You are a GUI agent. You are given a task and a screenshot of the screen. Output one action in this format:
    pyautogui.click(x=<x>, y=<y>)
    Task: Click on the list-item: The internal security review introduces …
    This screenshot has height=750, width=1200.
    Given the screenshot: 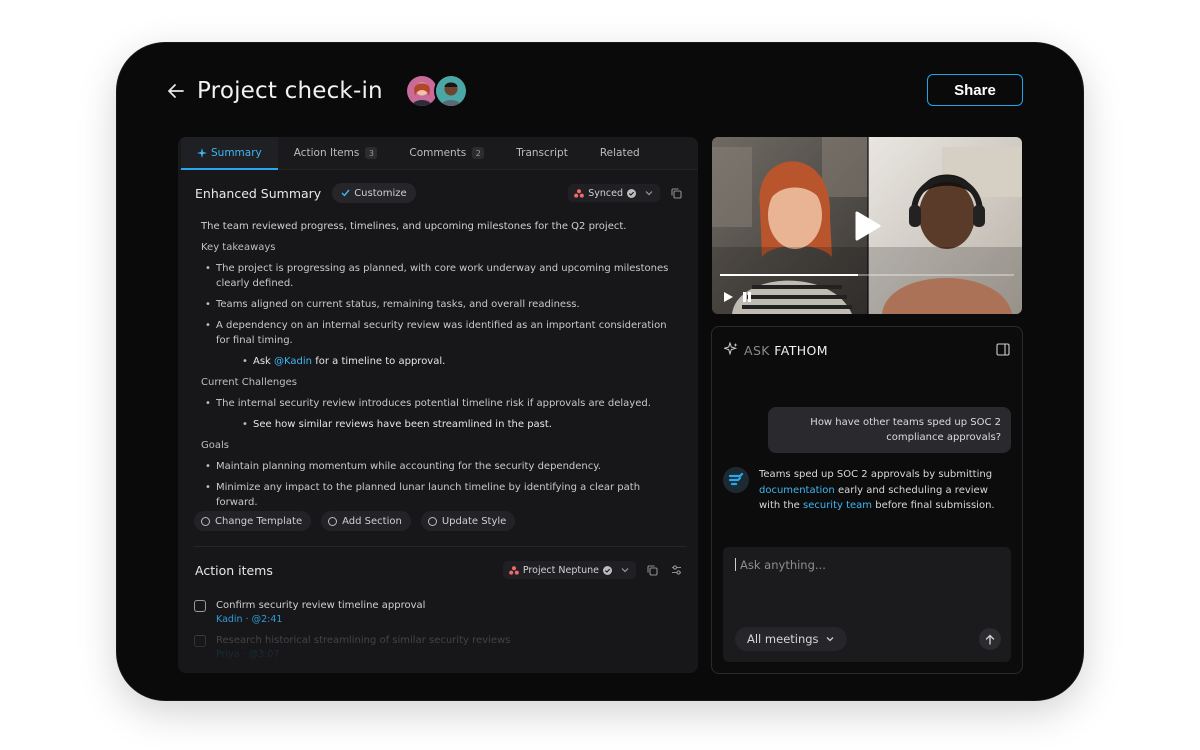 What is the action you would take?
    pyautogui.click(x=440, y=403)
    